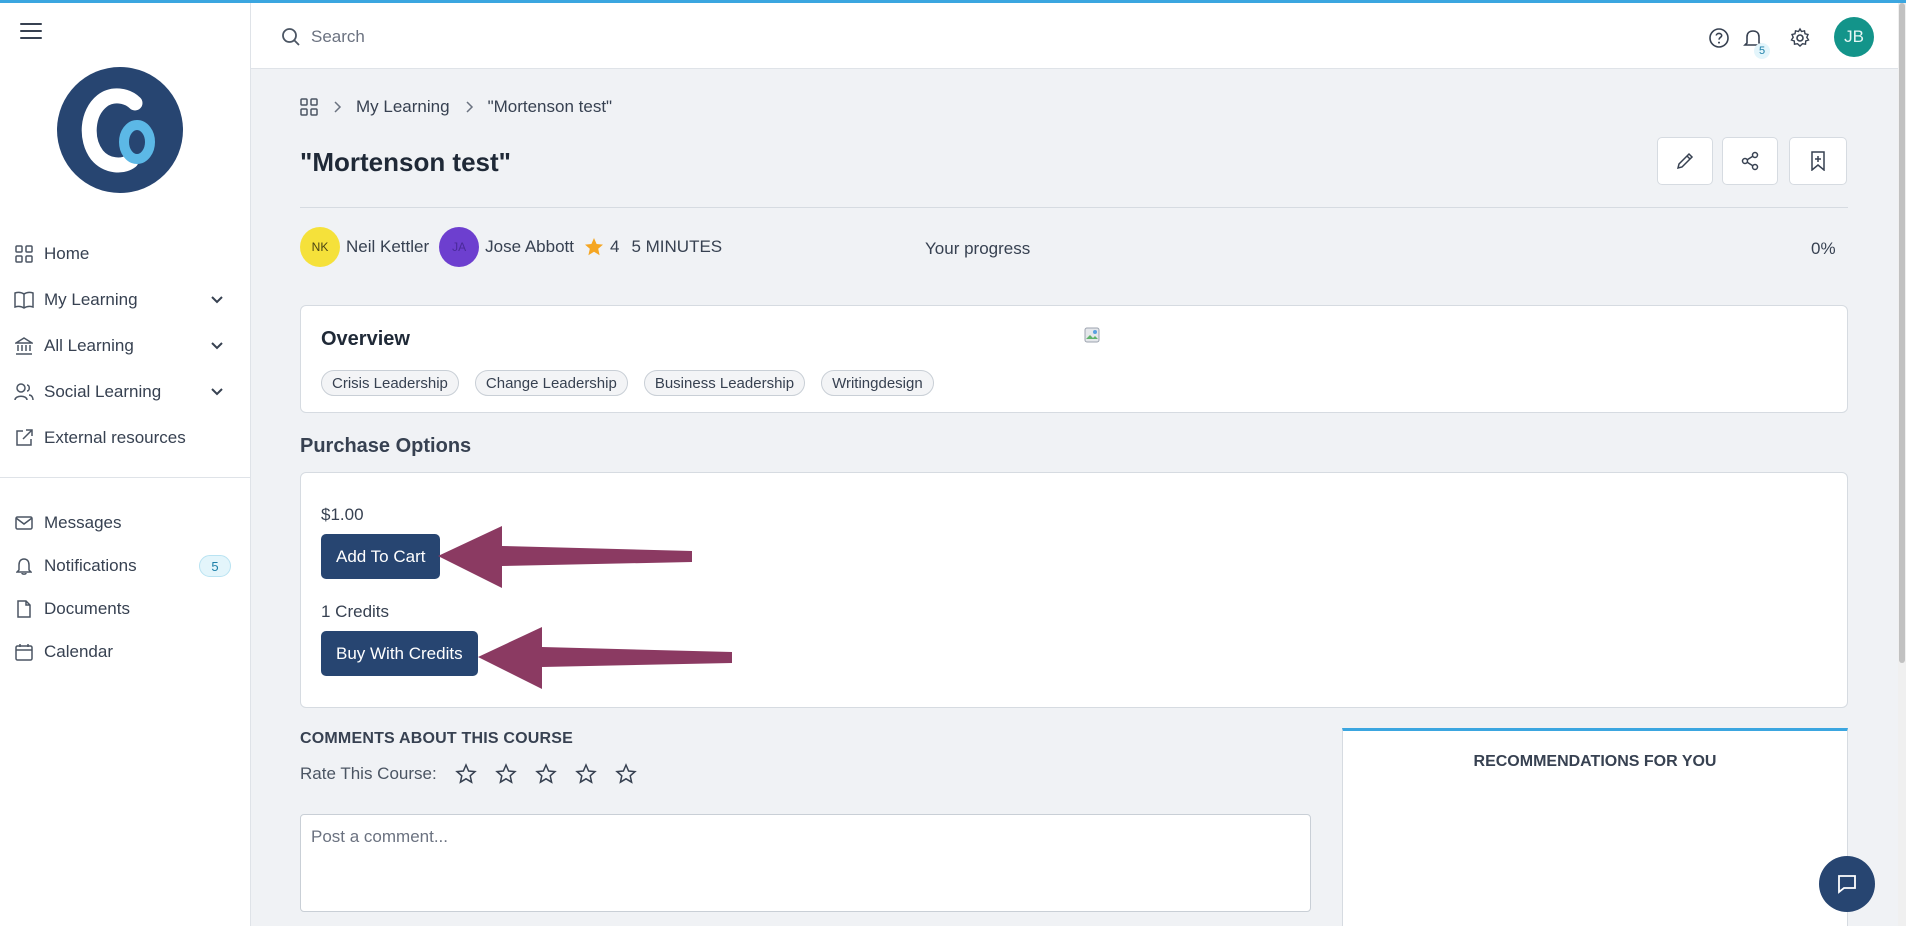  I want to click on sidebar-item-notifications: Notifications 5, so click(125, 565).